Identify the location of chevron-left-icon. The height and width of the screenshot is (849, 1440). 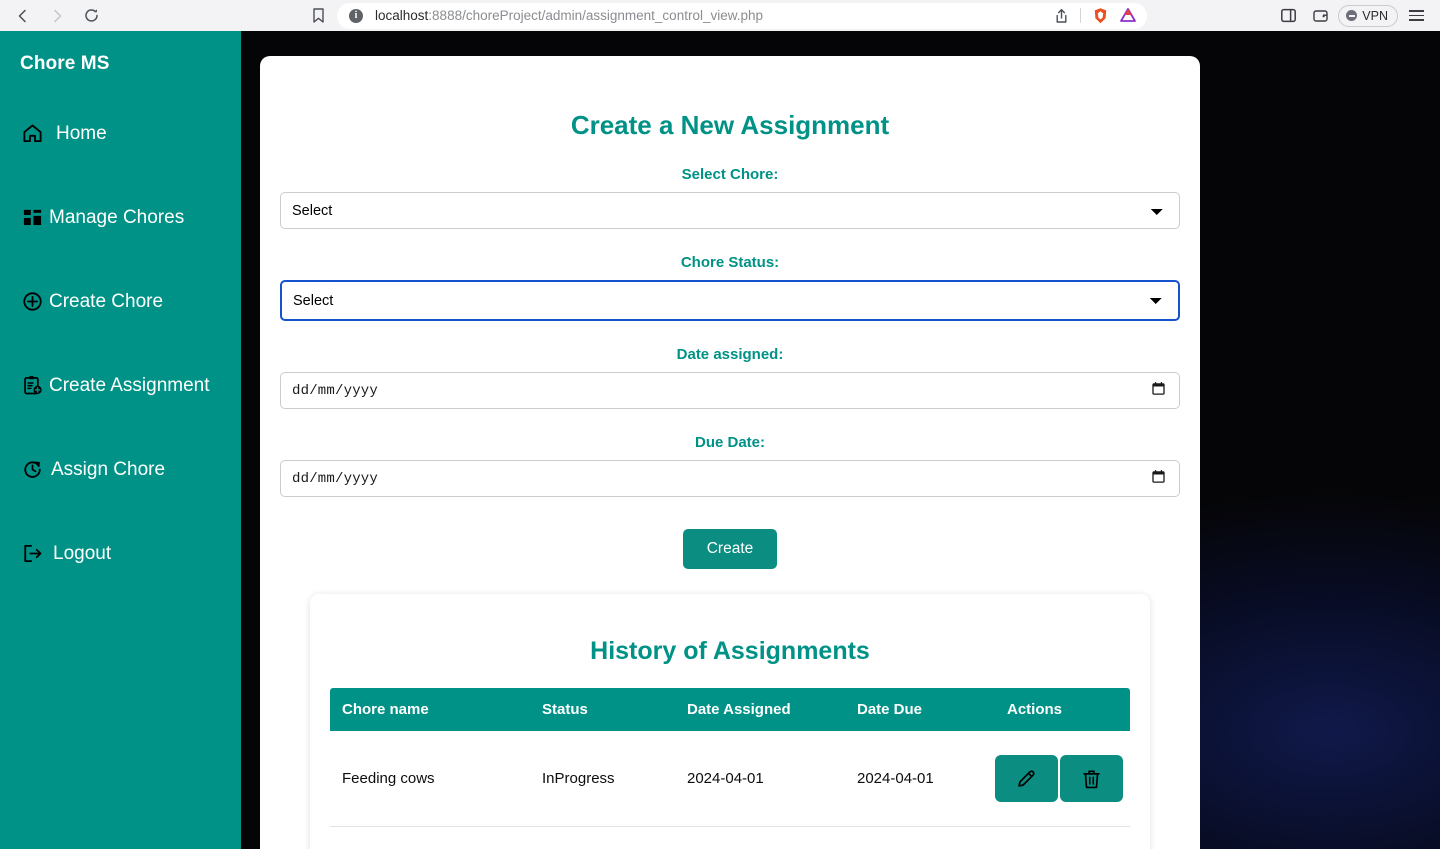
(22, 15).